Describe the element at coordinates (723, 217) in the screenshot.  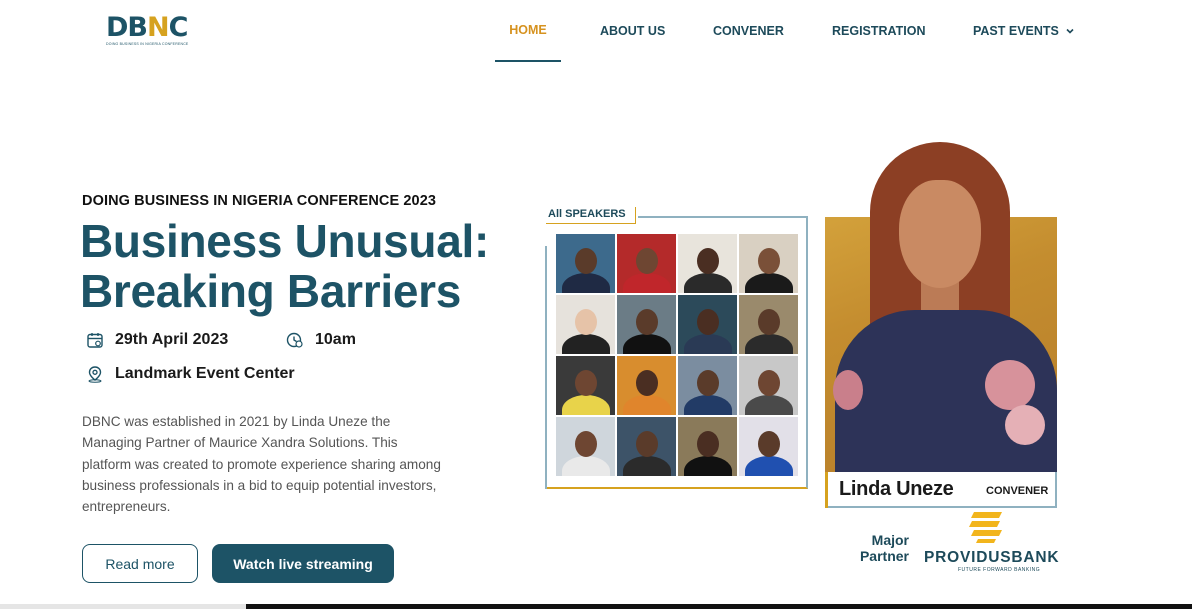
I see `speakers-frame-top` at that location.